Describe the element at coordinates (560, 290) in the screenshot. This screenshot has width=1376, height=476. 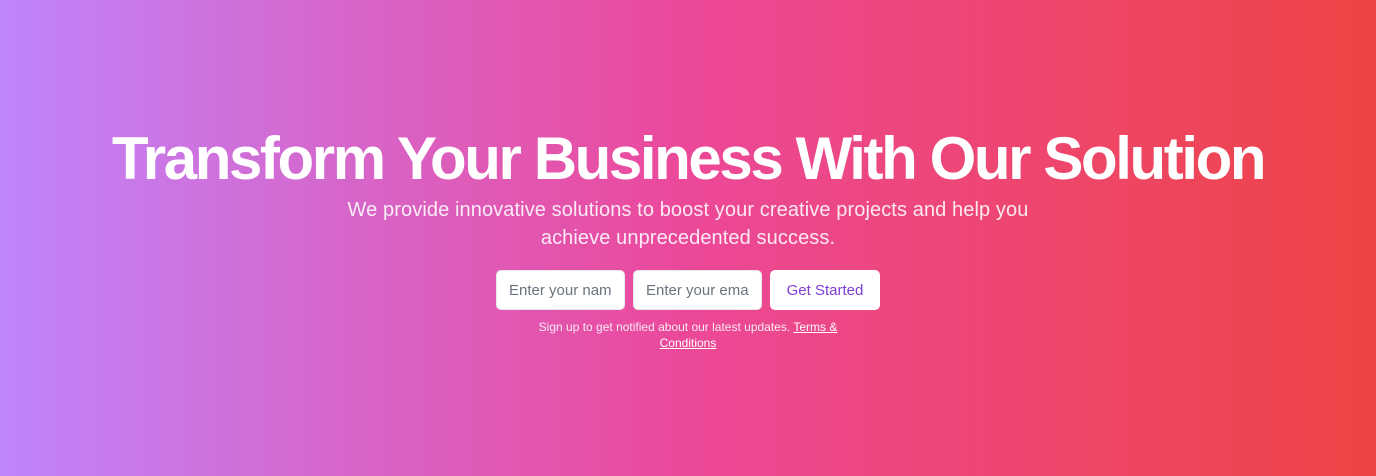
I see `name-input` at that location.